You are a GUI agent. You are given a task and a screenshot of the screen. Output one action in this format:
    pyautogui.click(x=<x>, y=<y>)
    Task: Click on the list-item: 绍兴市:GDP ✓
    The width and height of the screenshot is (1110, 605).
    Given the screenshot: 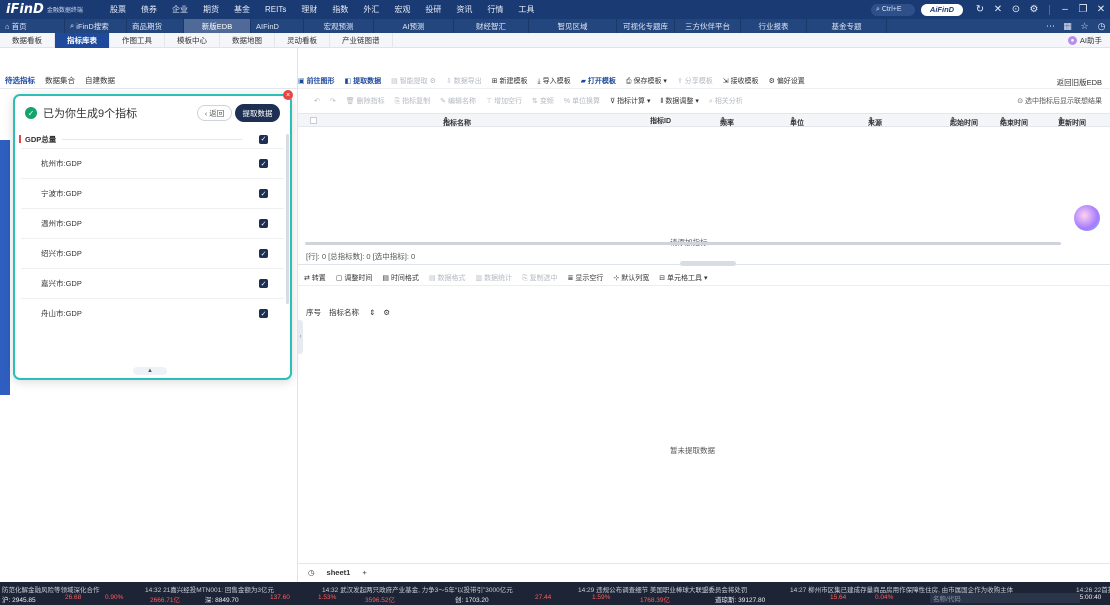 What is the action you would take?
    pyautogui.click(x=152, y=253)
    